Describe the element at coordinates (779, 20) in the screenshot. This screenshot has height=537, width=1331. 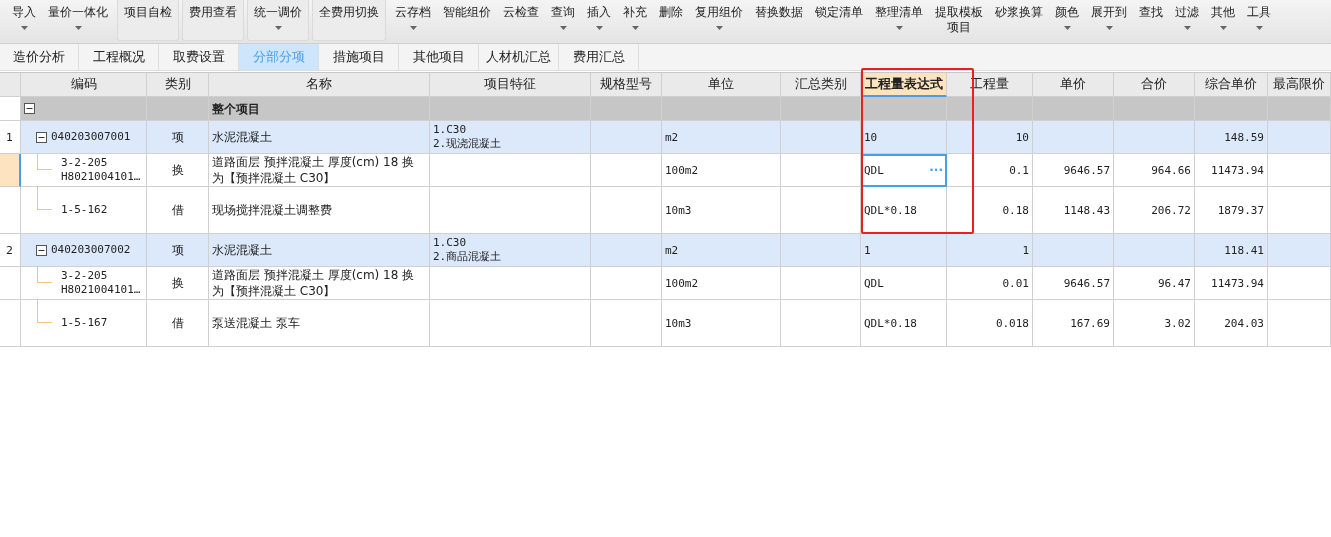
I see `toolbar-button: 替换数据` at that location.